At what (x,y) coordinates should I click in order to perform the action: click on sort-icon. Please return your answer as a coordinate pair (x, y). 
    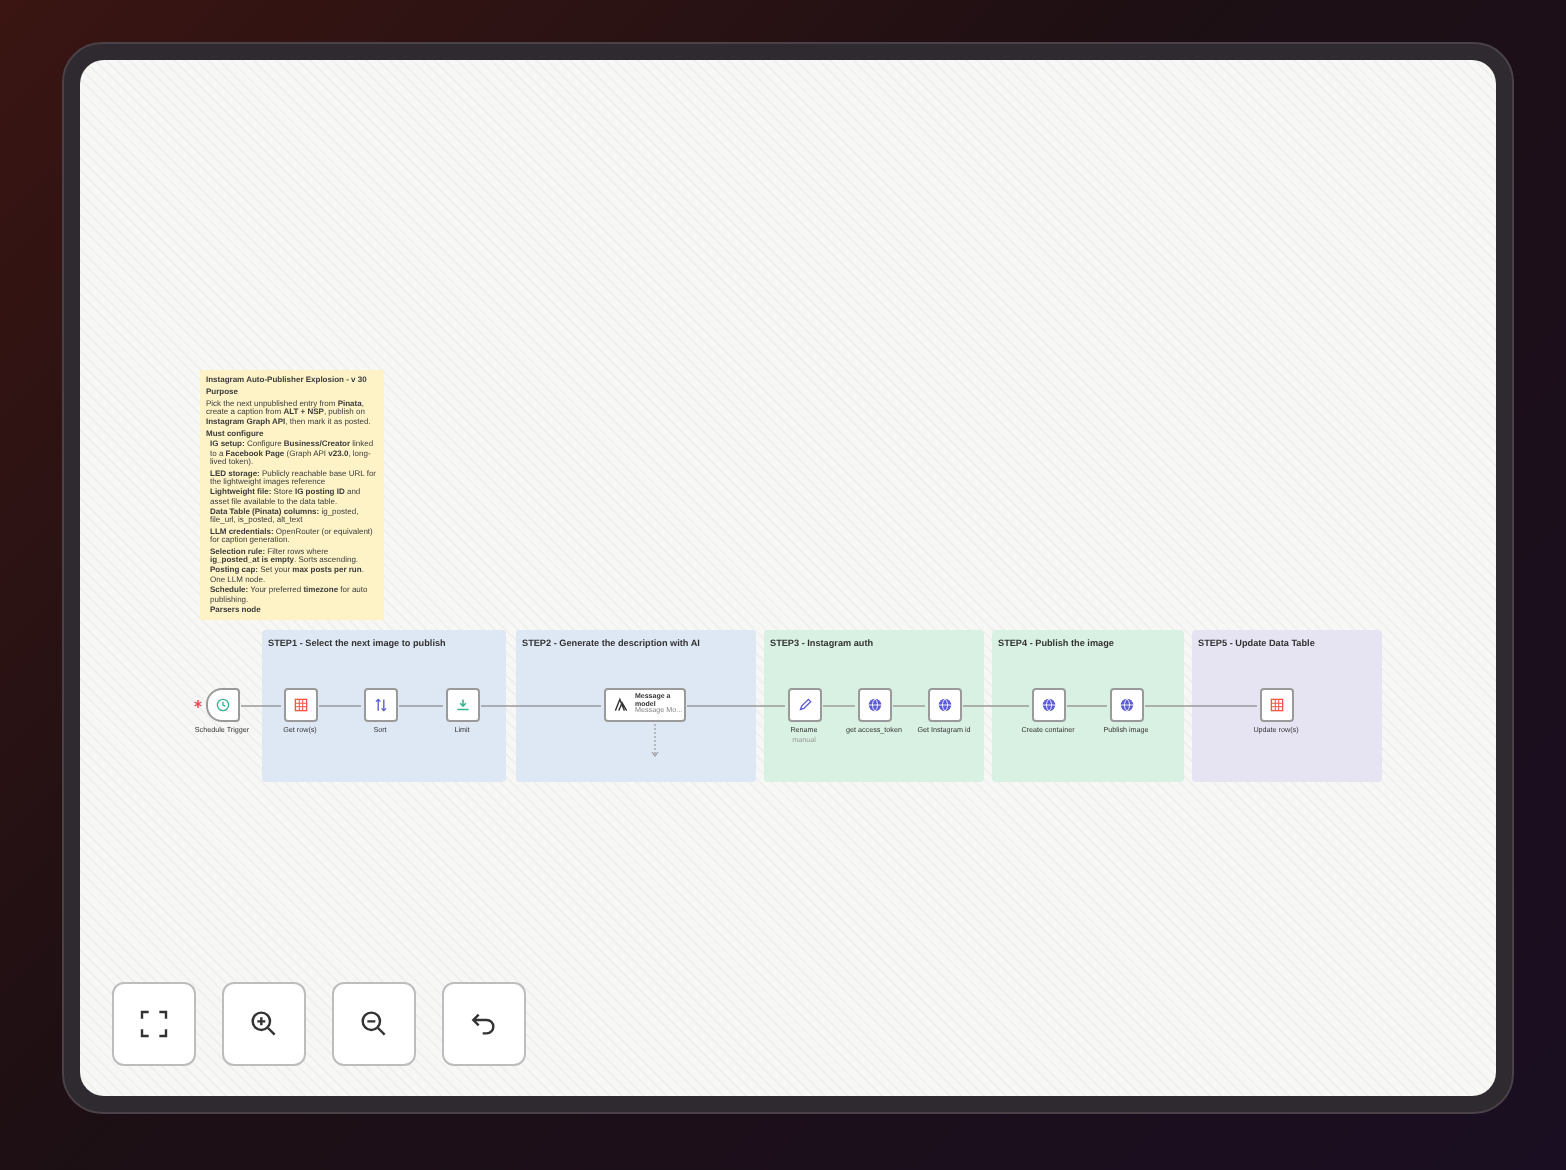
    Looking at the image, I should click on (380, 705).